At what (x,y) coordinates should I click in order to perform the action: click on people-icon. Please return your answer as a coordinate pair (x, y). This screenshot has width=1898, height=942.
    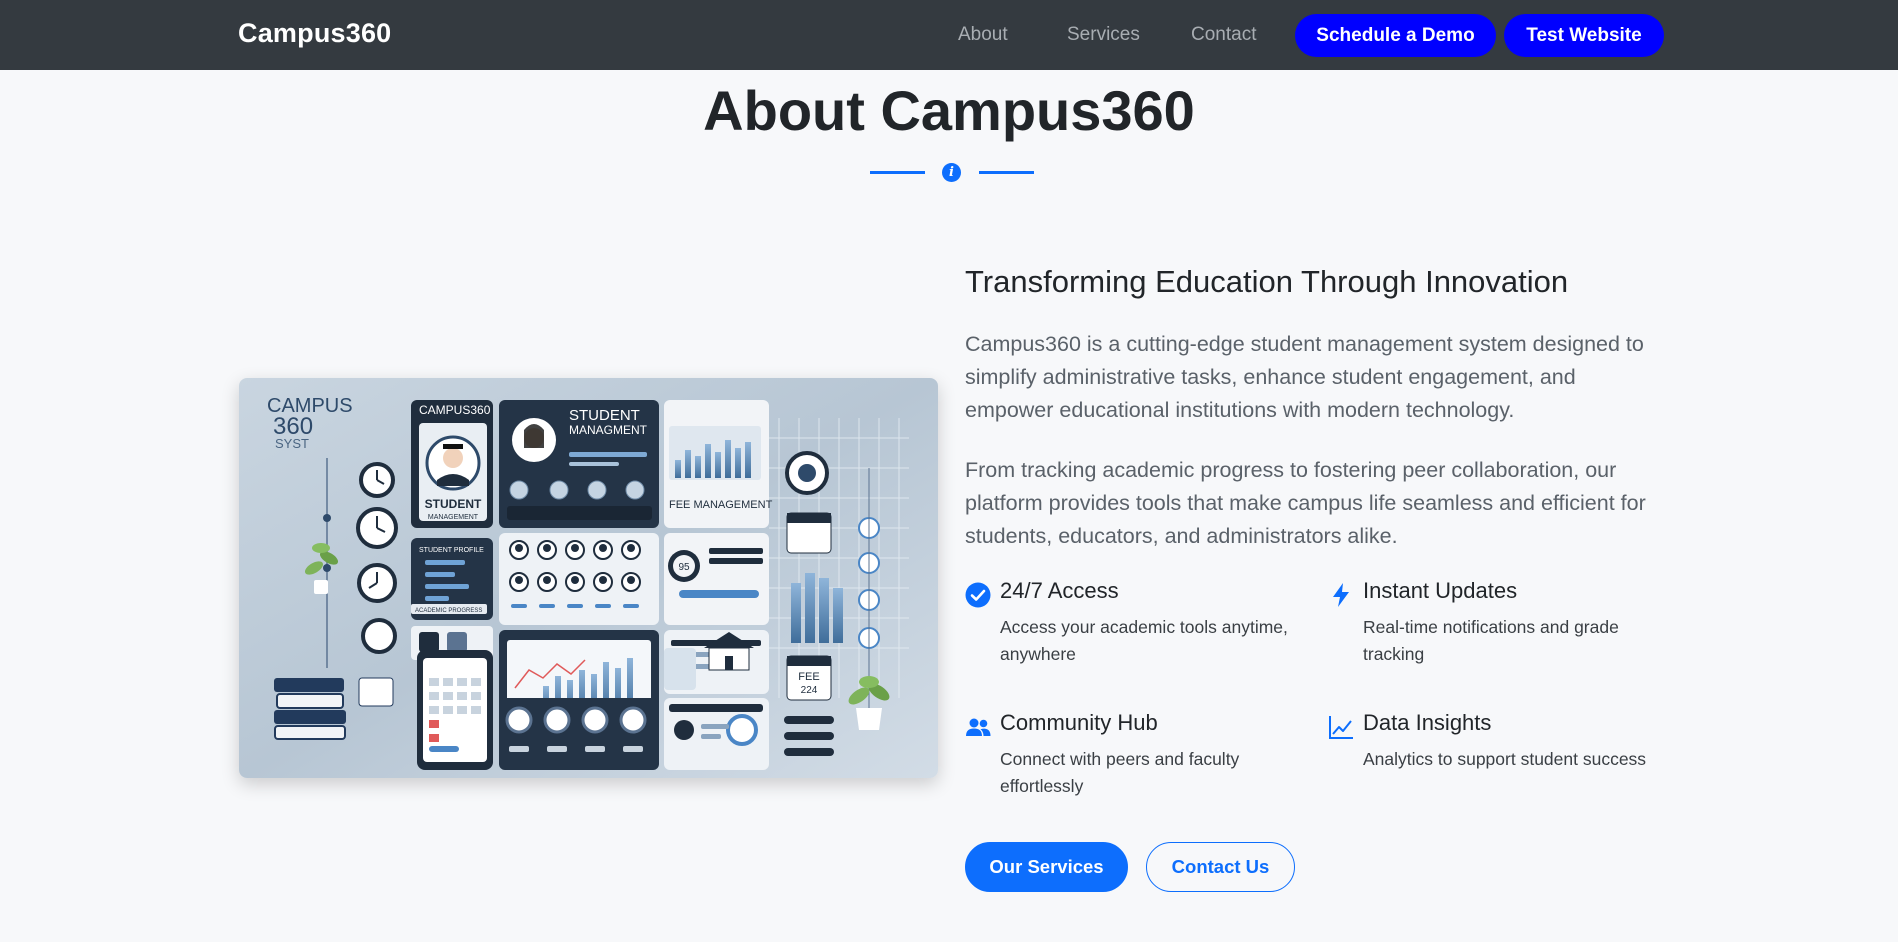
    Looking at the image, I should click on (978, 727).